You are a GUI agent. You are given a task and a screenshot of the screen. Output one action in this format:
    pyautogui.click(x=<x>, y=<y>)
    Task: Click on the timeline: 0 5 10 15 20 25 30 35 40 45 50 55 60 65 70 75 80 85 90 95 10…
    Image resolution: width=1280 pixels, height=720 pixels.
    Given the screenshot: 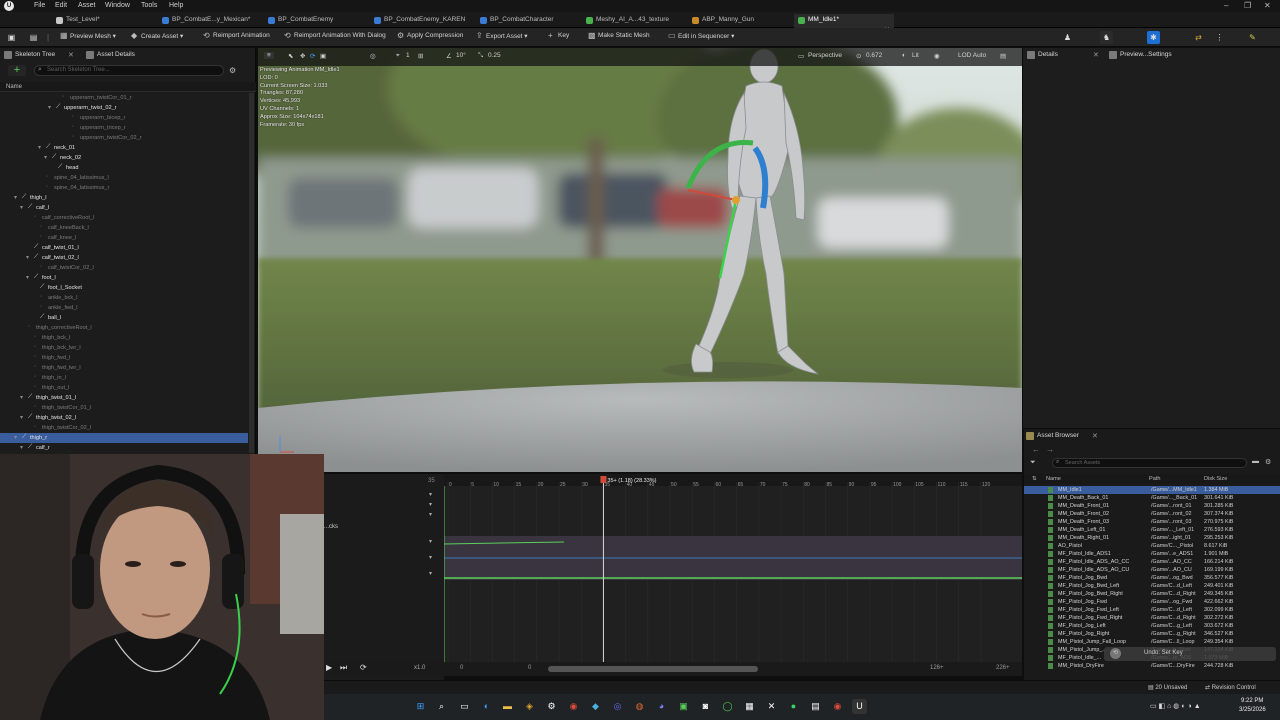 What is the action you would take?
    pyautogui.click(x=733, y=569)
    